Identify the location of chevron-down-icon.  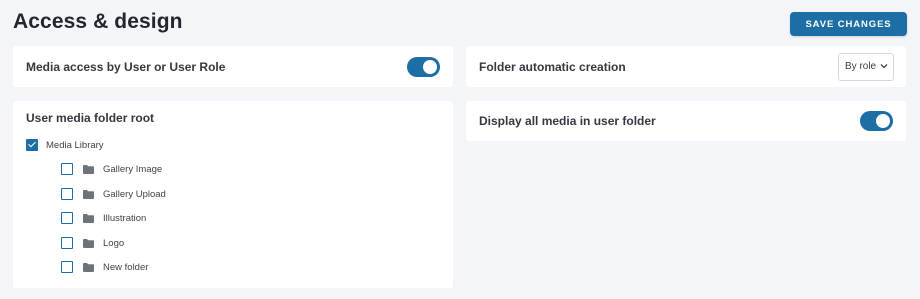
(884, 66).